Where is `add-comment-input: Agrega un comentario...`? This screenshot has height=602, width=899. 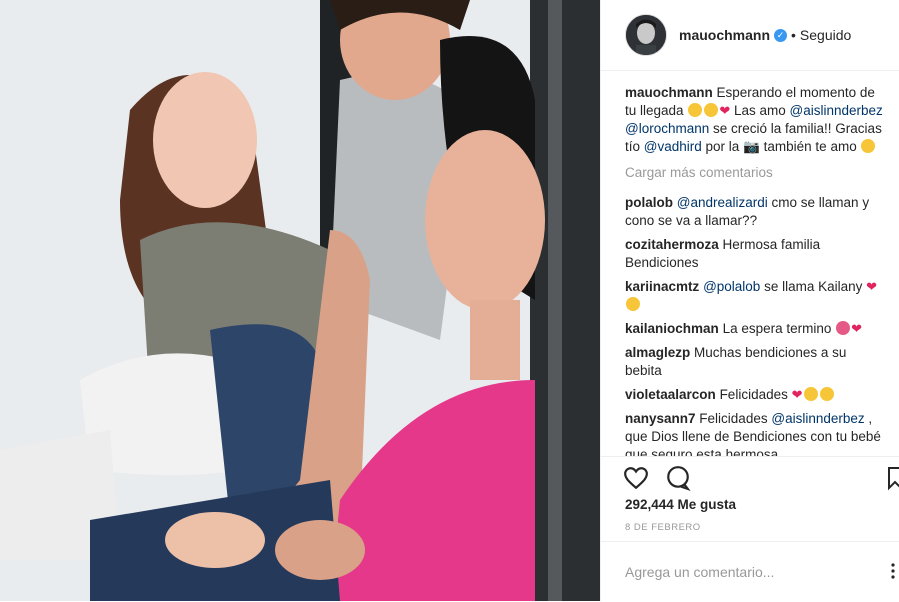 add-comment-input: Agrega un comentario... is located at coordinates (699, 572).